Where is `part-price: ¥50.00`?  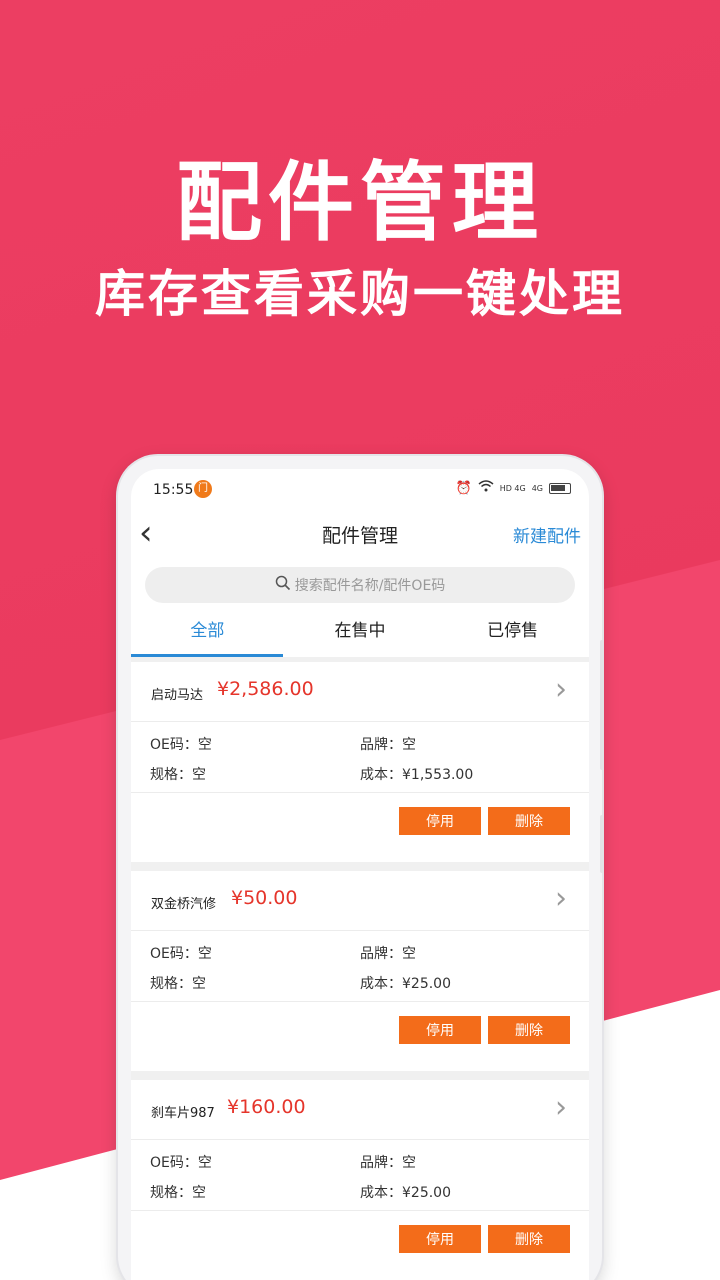
part-price: ¥50.00 is located at coordinates (264, 898).